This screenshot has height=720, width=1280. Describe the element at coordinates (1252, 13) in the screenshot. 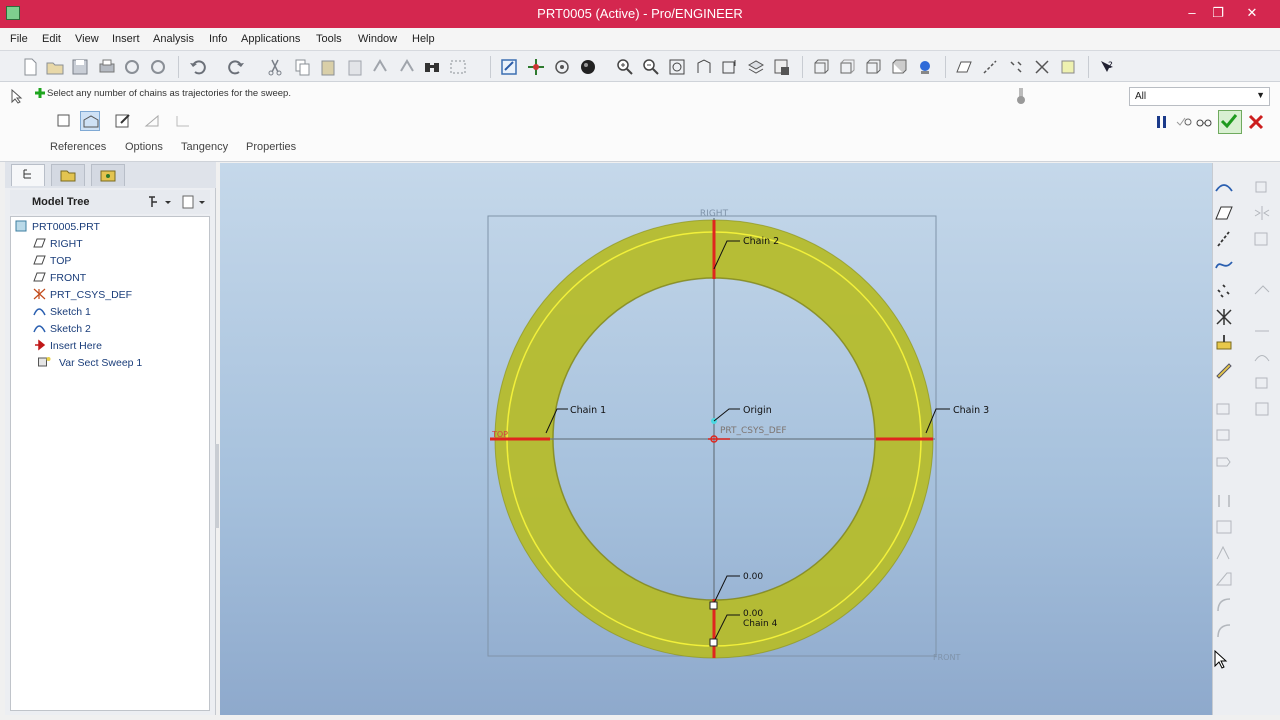

I see `close-window-button: ✕` at that location.